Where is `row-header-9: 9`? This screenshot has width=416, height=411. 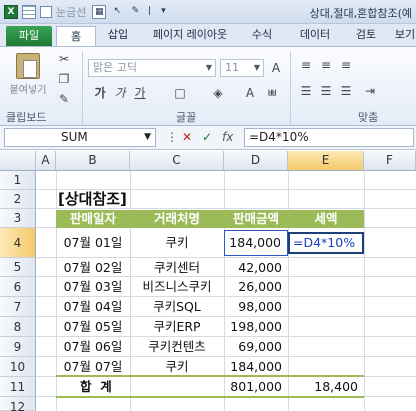
row-header-9: 9 is located at coordinates (18, 347).